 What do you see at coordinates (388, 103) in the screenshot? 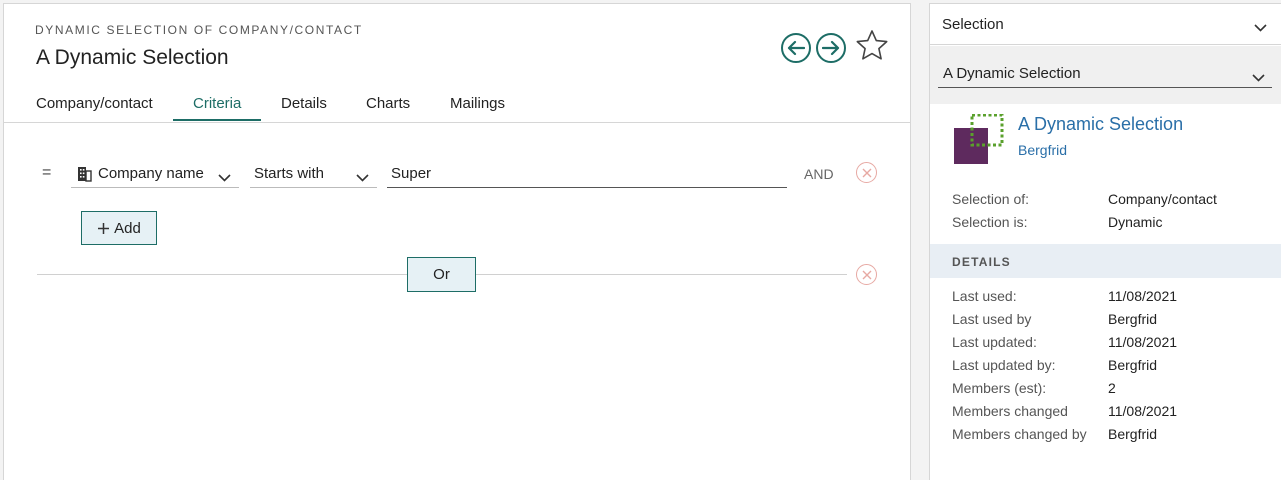
I see `tab-charts: Charts` at bounding box center [388, 103].